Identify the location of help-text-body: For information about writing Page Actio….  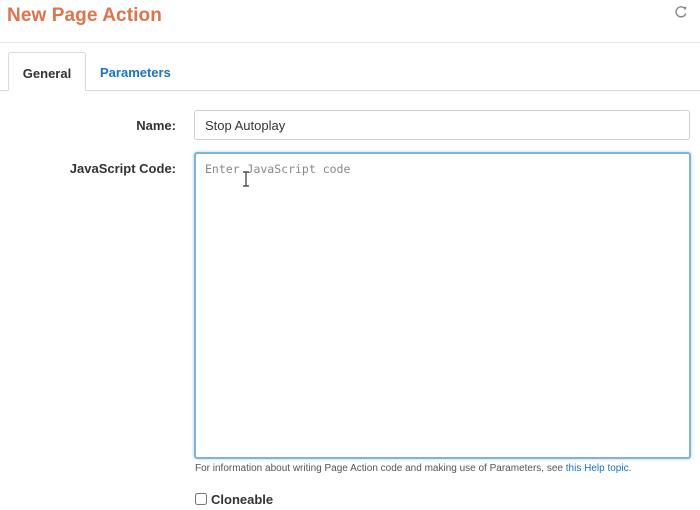
(380, 468).